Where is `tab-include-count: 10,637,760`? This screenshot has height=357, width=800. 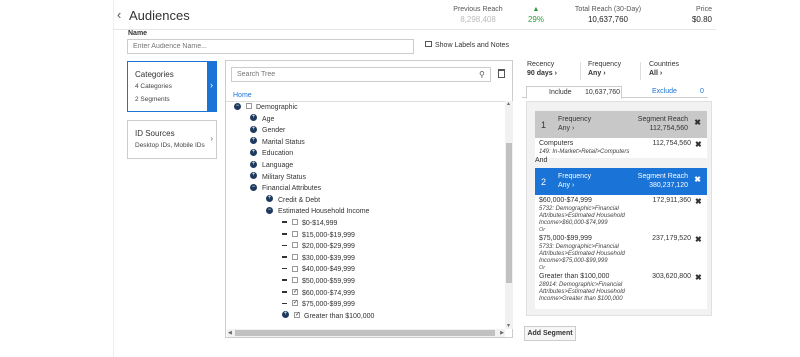
tab-include-count: 10,637,760 is located at coordinates (603, 92).